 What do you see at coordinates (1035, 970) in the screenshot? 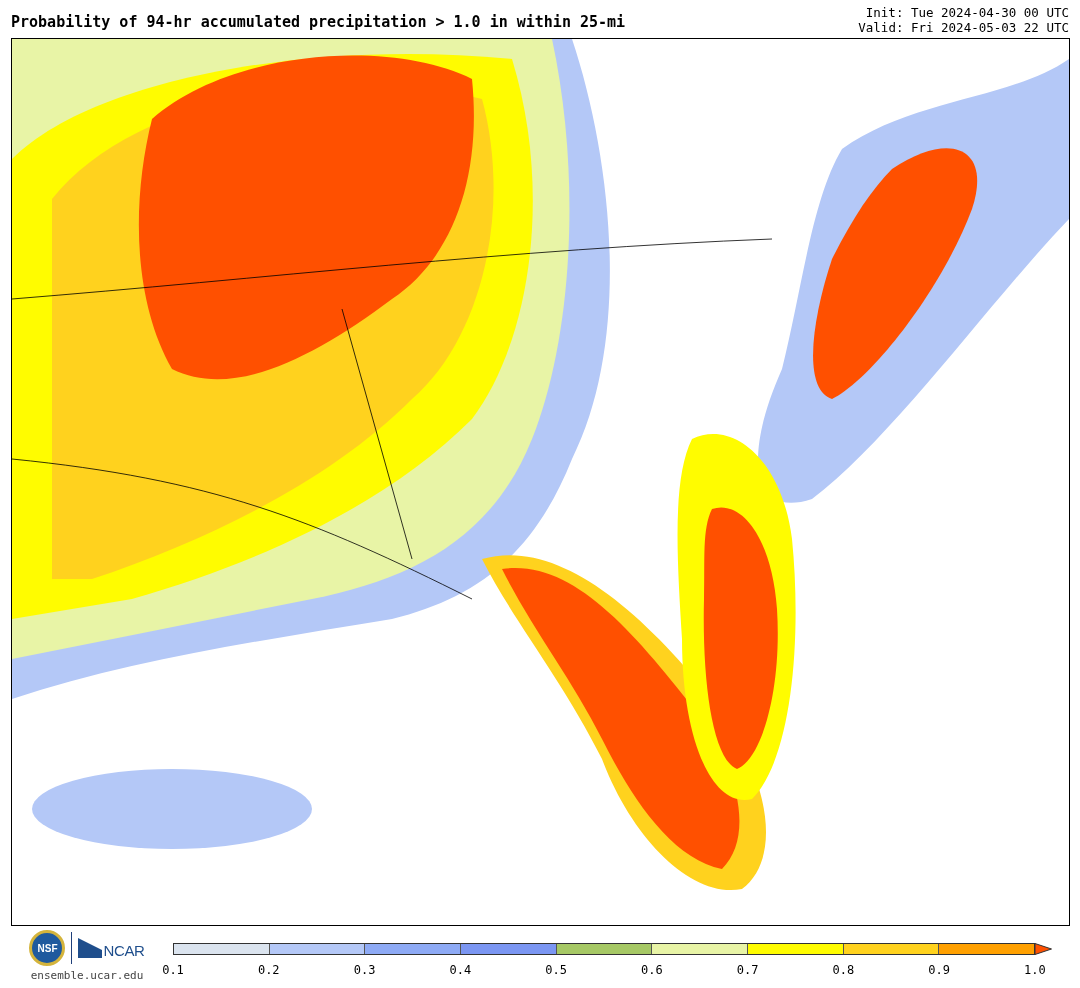
I see `tick-label: 1.0` at bounding box center [1035, 970].